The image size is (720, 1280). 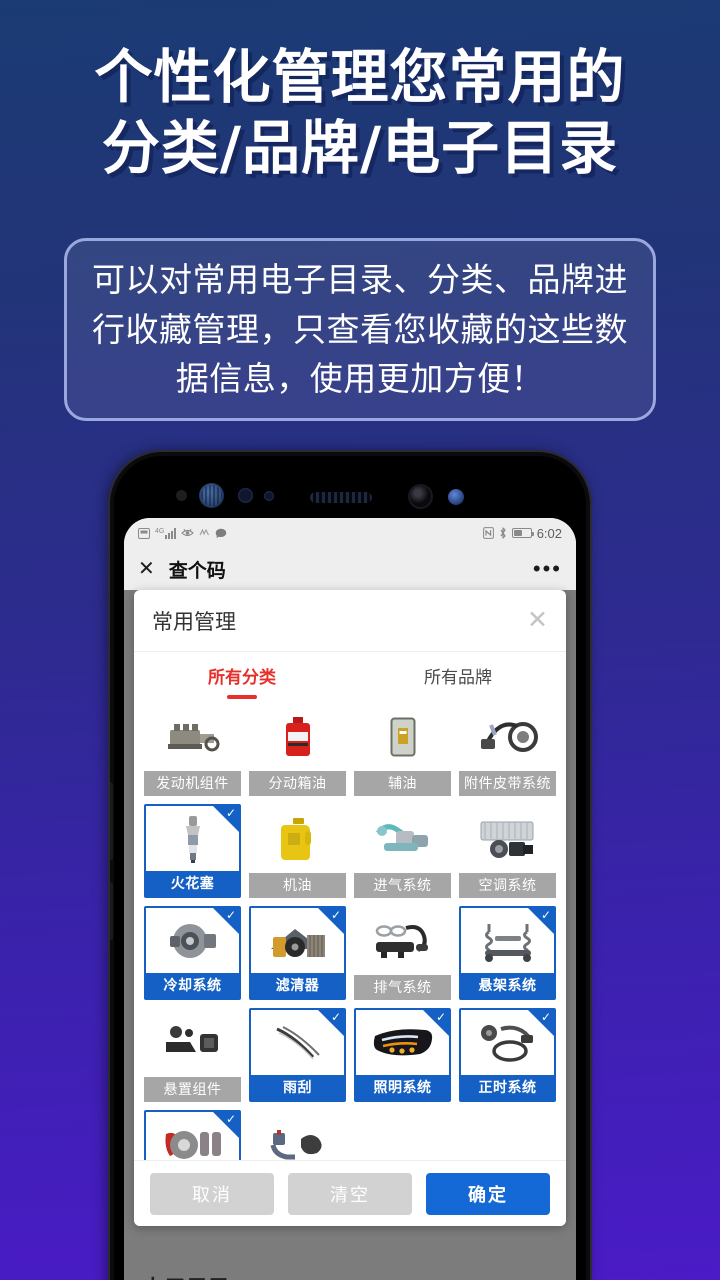 I want to click on phone-sensor-row, so click(x=350, y=495).